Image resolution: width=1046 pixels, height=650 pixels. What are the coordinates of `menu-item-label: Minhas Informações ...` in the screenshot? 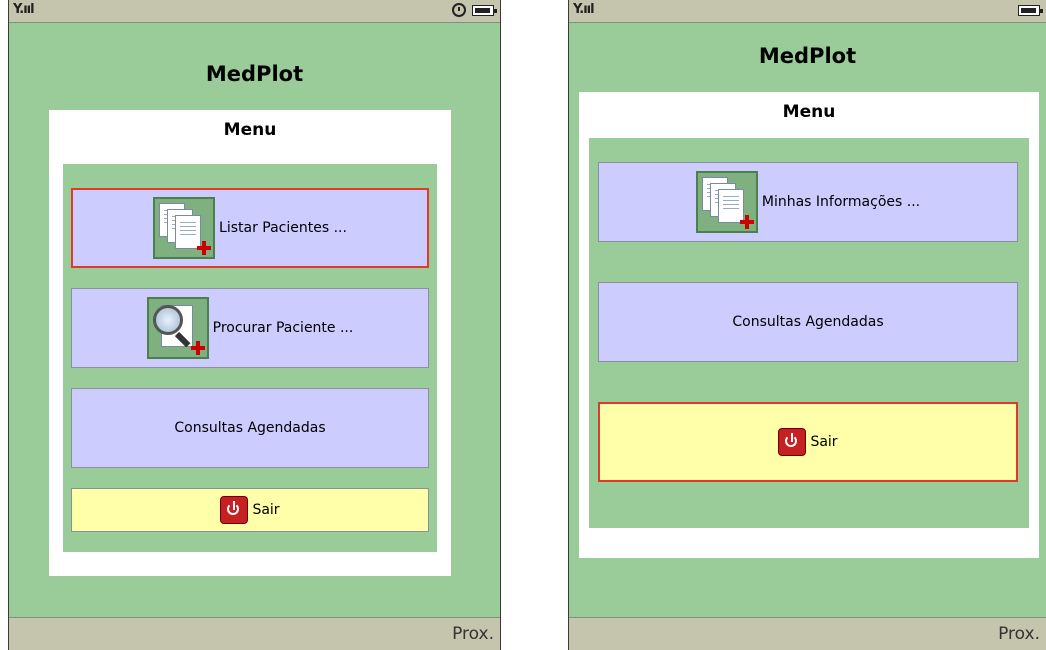 It's located at (841, 202).